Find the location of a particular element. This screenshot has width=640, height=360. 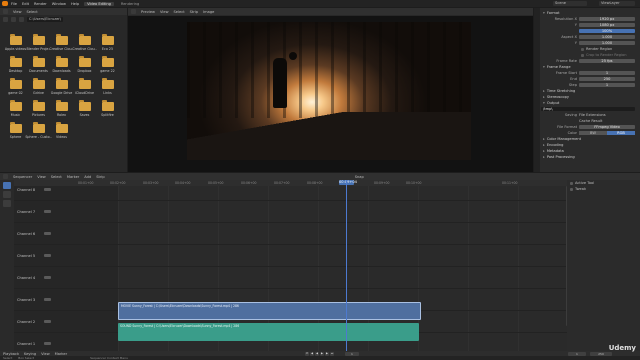

prev-keyframe-icon: ◀ is located at coordinates (312, 353).